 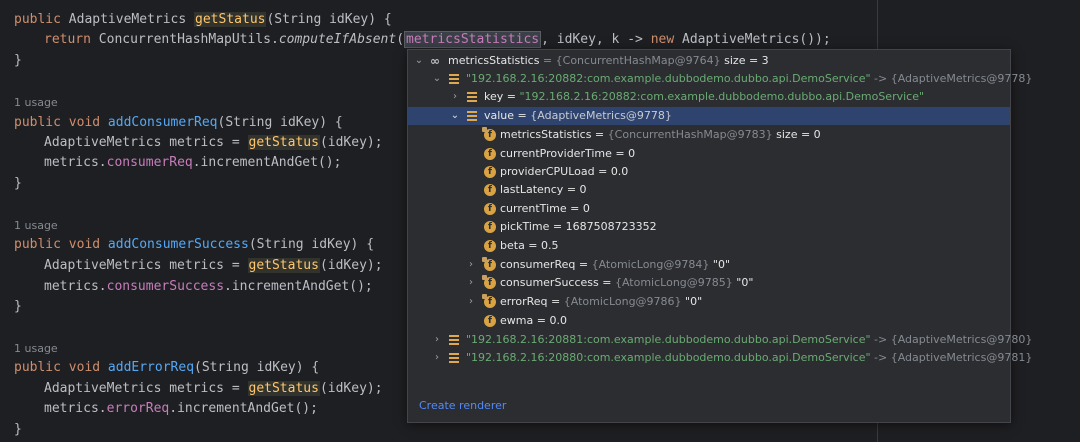 I want to click on method-name: addConsumerSuccess, so click(x=178, y=244).